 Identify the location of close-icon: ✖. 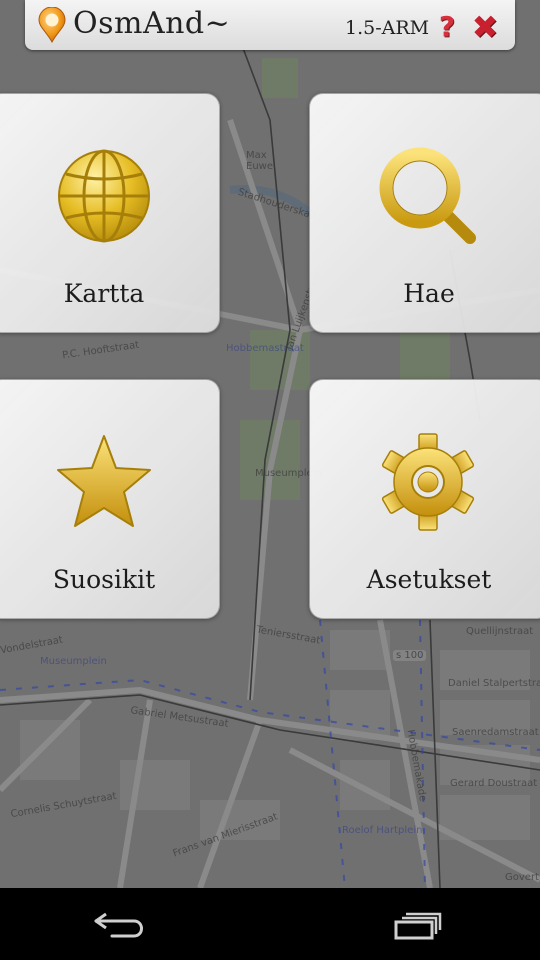
(485, 27).